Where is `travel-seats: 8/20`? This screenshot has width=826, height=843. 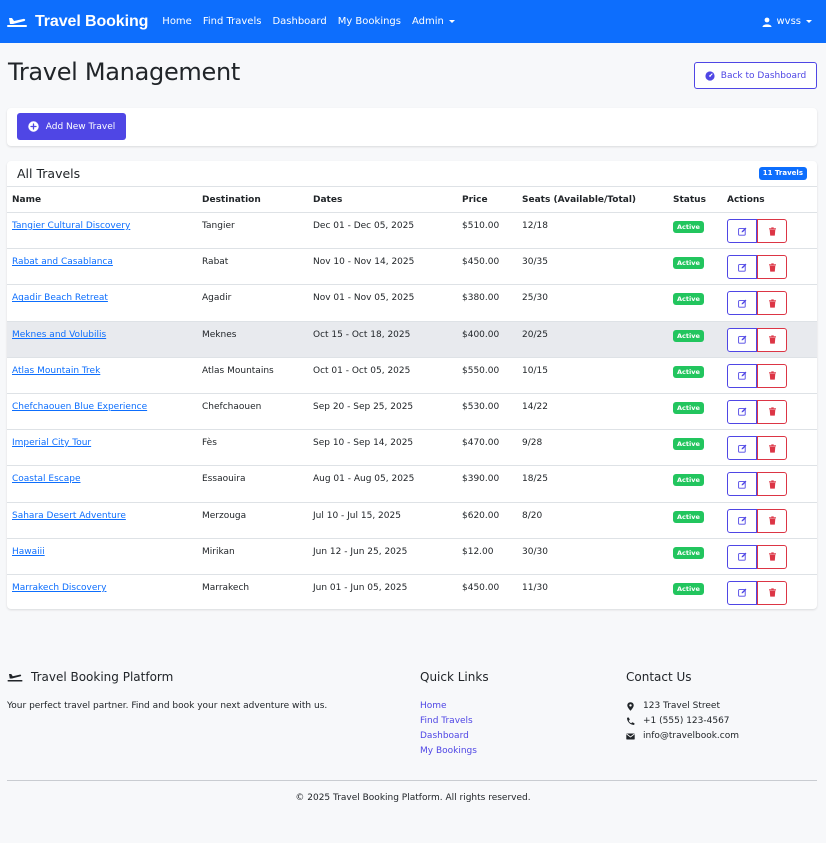 travel-seats: 8/20 is located at coordinates (532, 515).